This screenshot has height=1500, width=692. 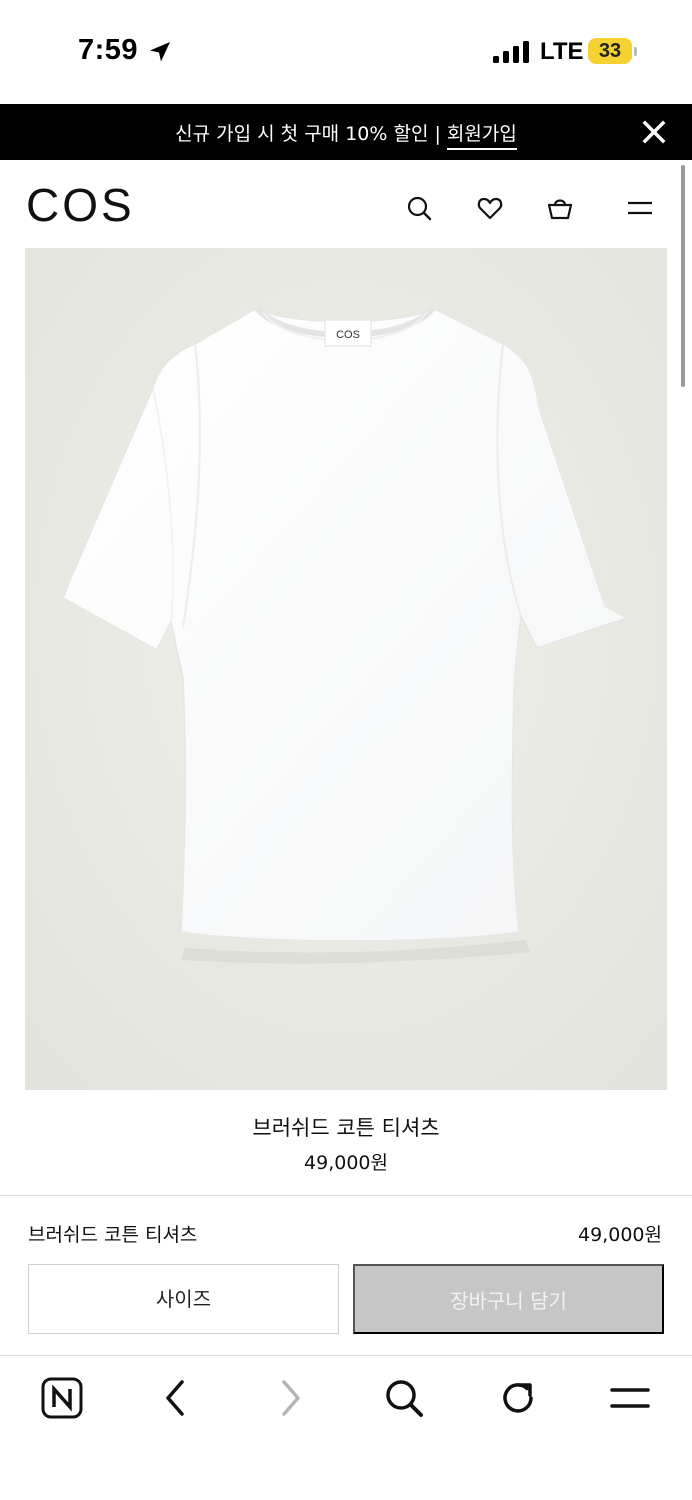 I want to click on add-to-cart-button: 장바구니 담기, so click(x=508, y=1299).